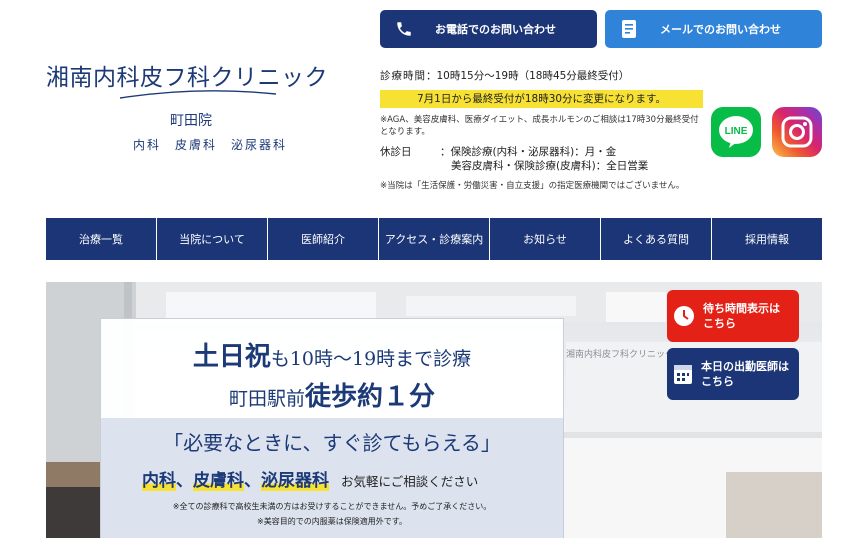 Image resolution: width=860 pixels, height=538 pixels. What do you see at coordinates (252, 481) in the screenshot?
I see `dept-sep-2: 、` at bounding box center [252, 481].